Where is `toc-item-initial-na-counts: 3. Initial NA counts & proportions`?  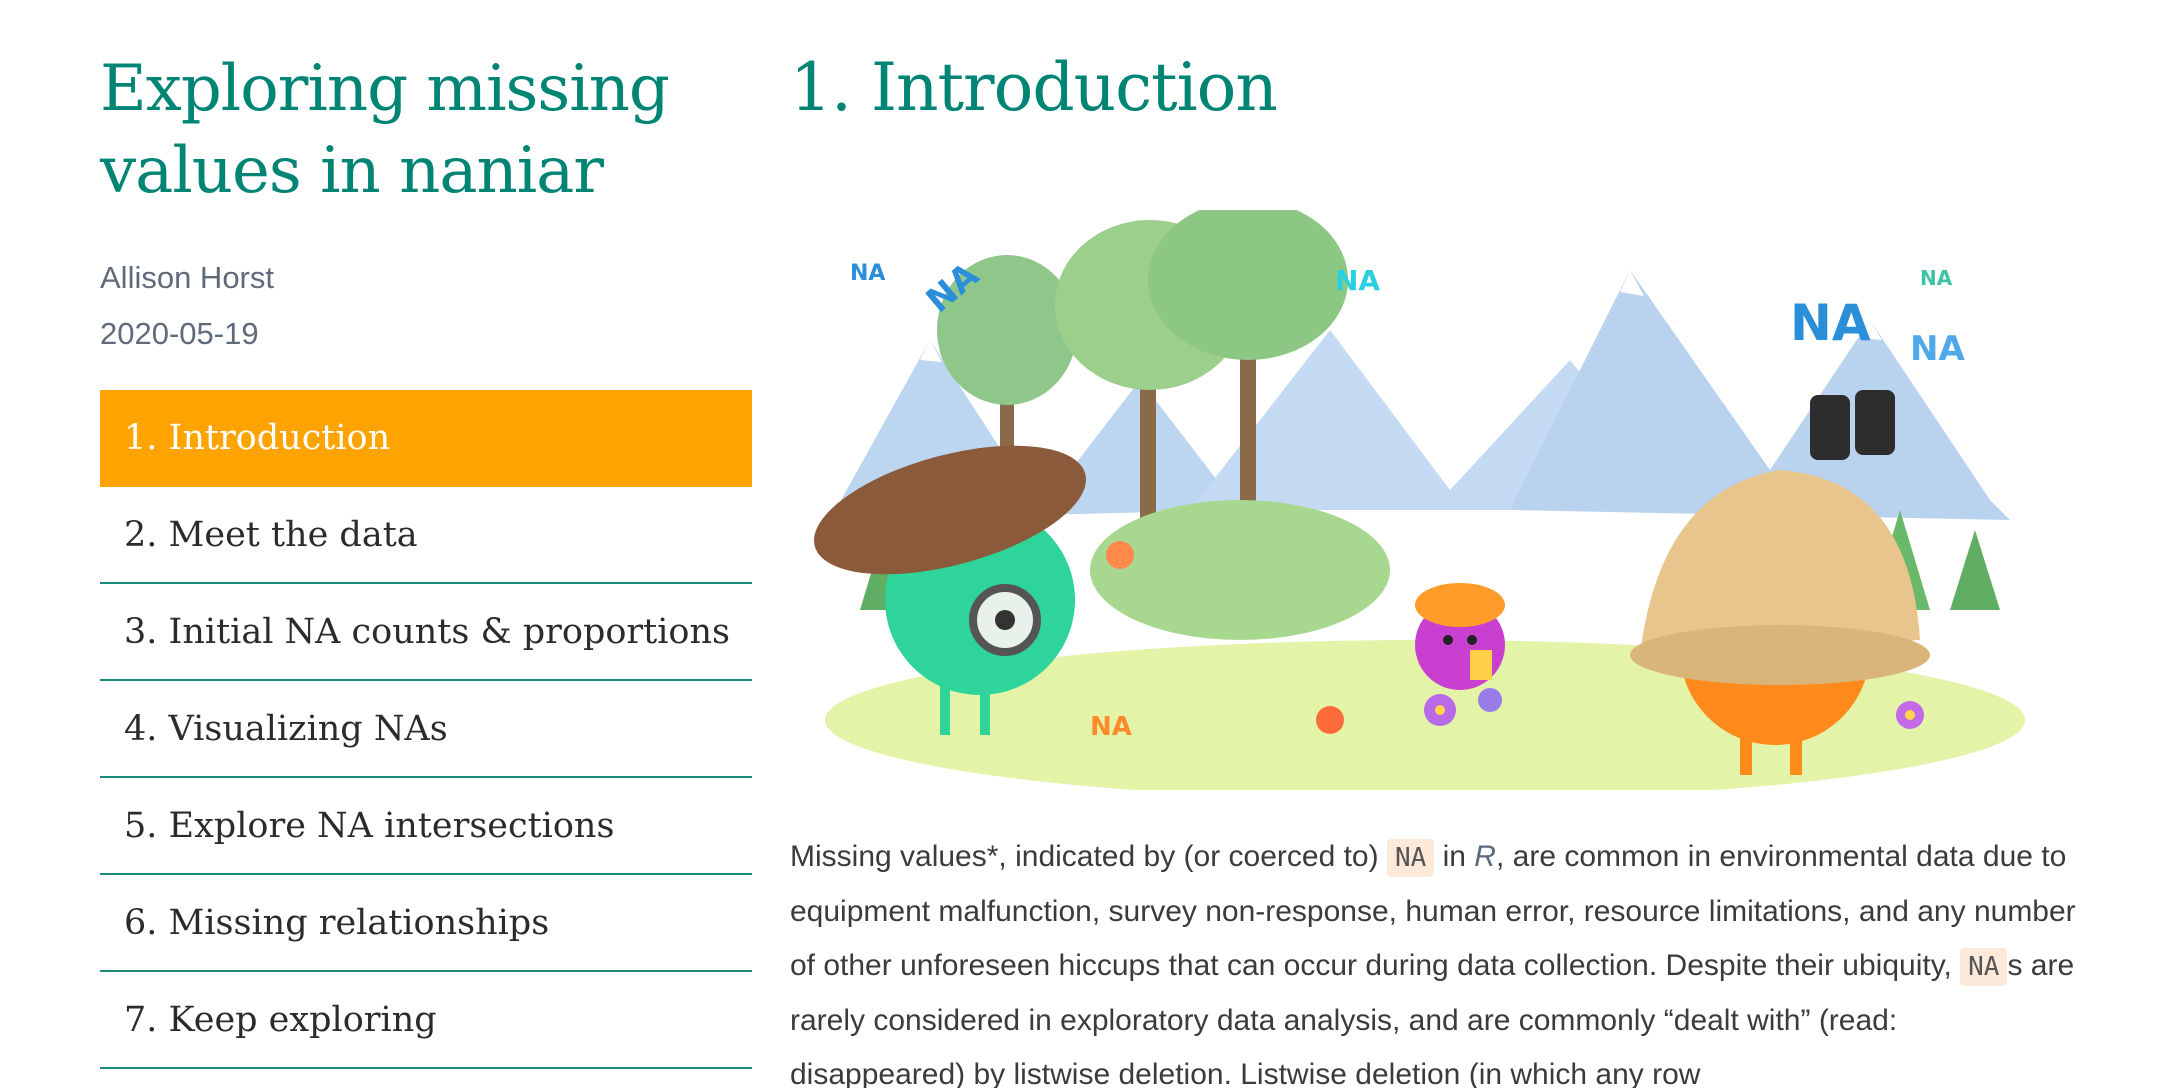
toc-item-initial-na-counts: 3. Initial NA counts & proportions is located at coordinates (426, 632).